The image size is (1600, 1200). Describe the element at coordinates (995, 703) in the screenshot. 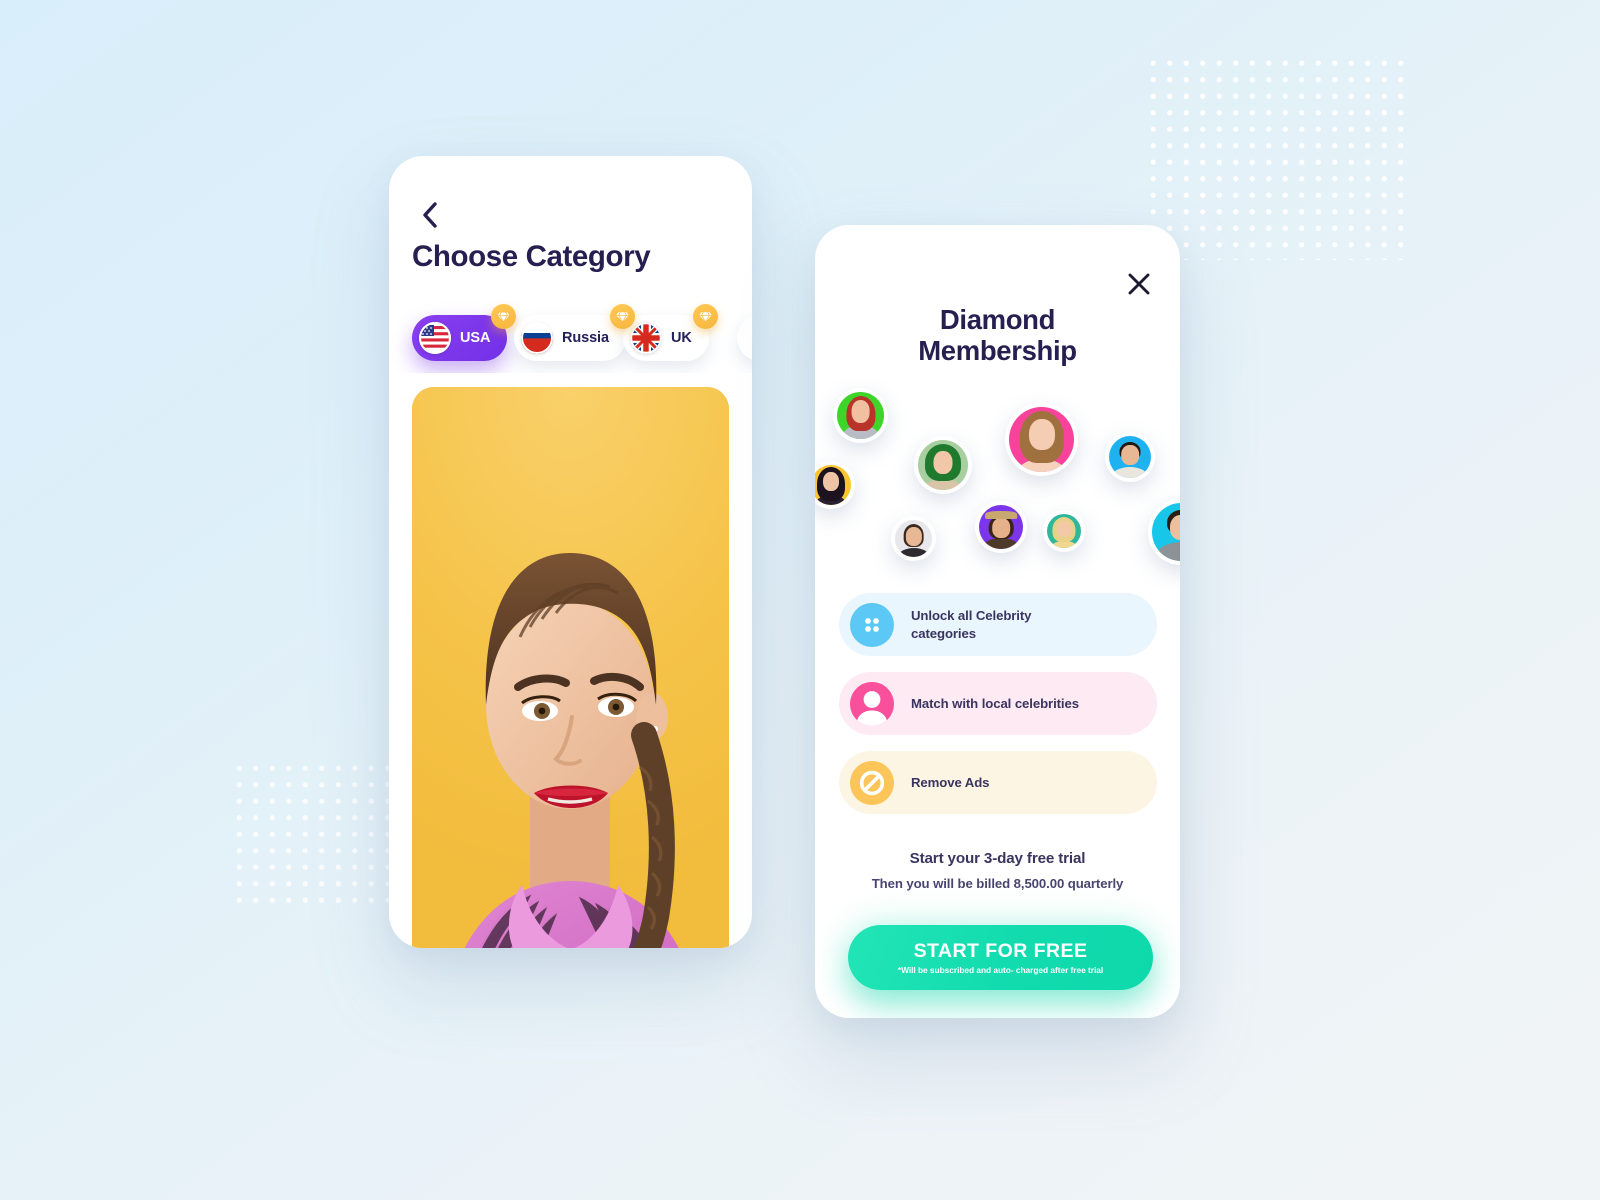

I see `benefit-label-match-celebrities: Match with local celebrities` at that location.